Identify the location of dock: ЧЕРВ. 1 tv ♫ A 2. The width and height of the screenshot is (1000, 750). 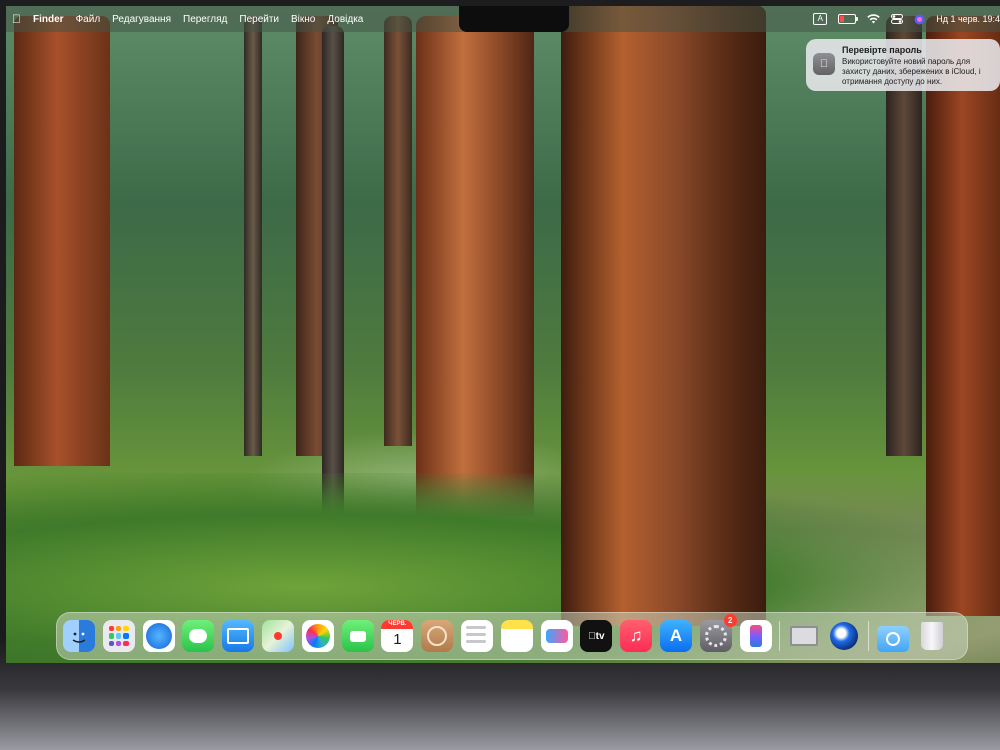
(512, 636).